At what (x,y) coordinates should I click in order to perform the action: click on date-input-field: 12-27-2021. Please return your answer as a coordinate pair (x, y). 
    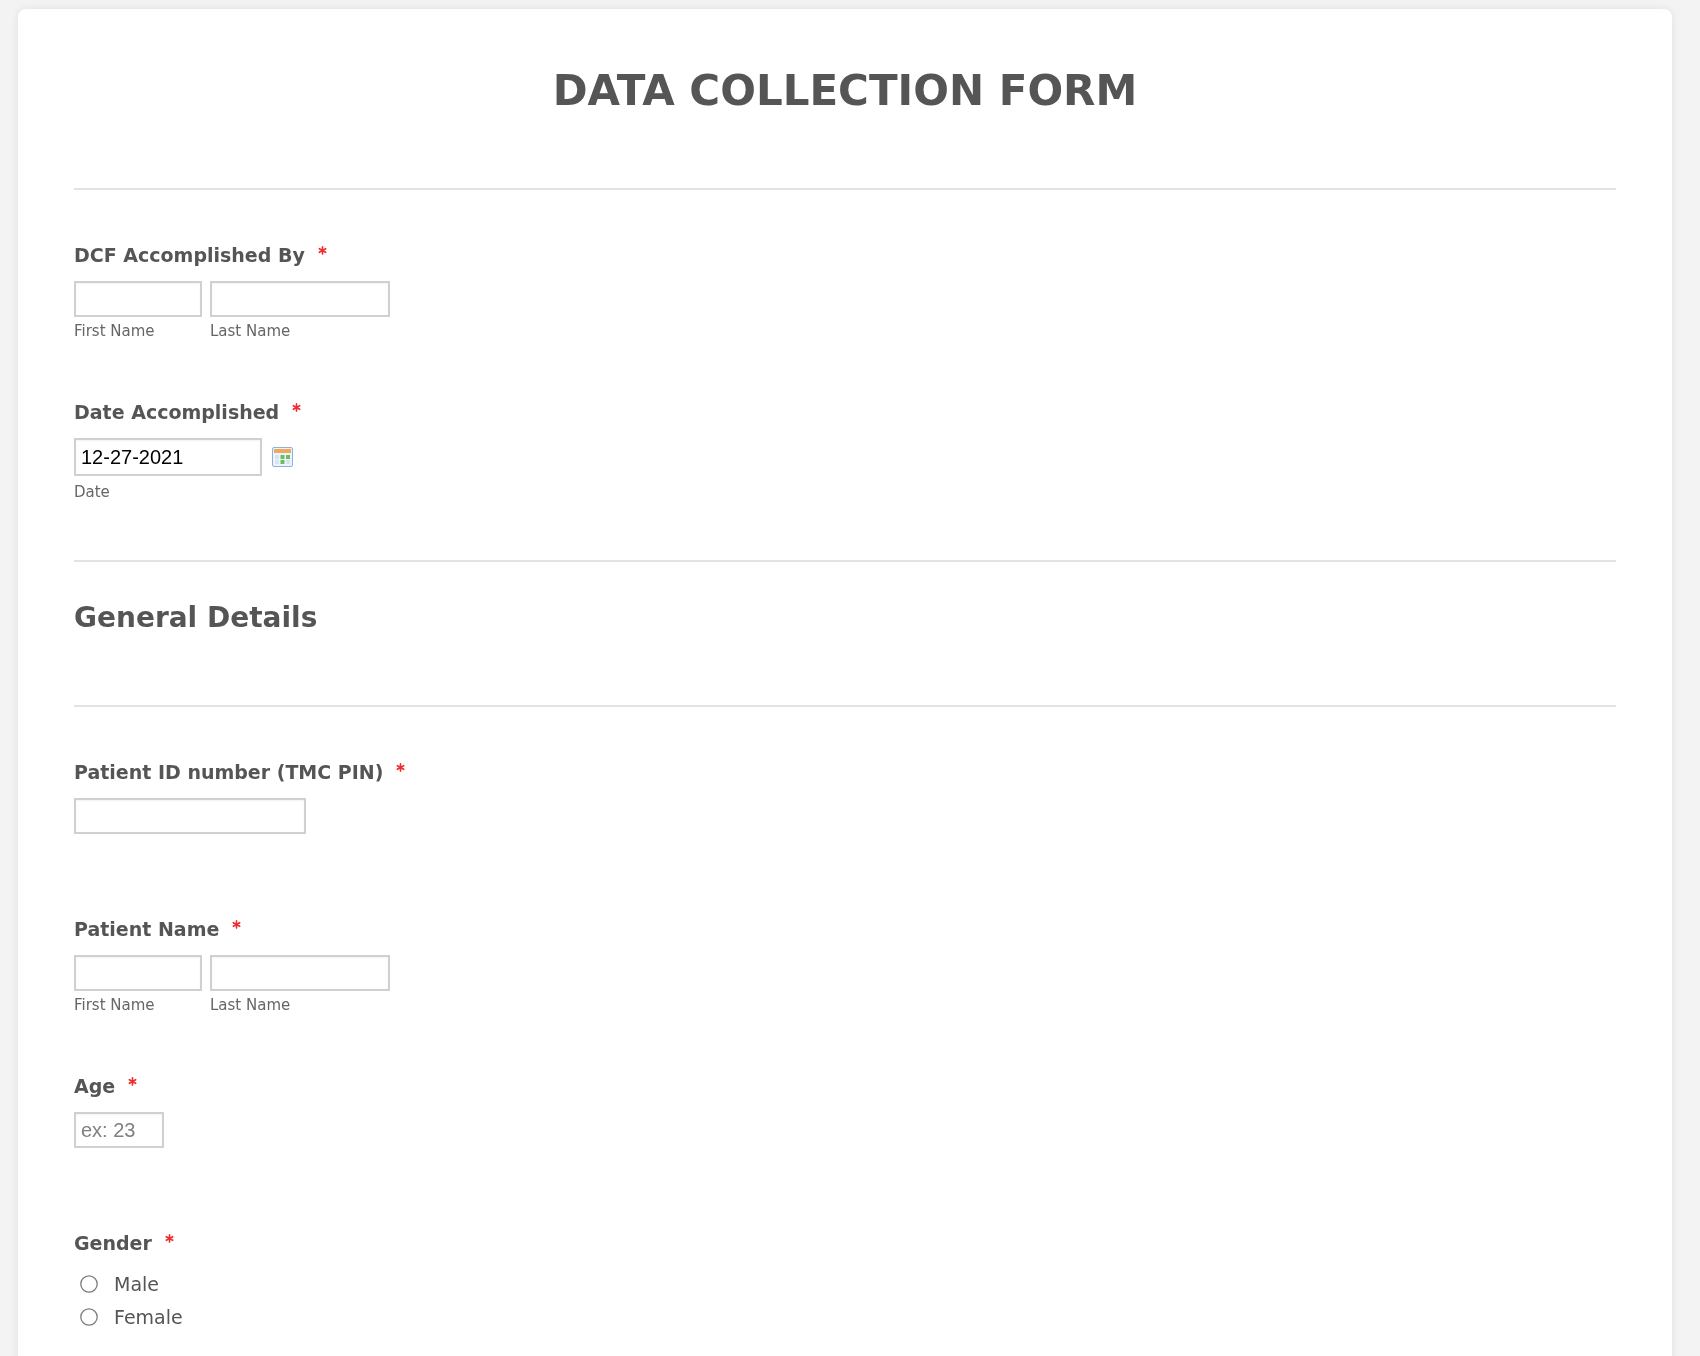
    Looking at the image, I should click on (168, 457).